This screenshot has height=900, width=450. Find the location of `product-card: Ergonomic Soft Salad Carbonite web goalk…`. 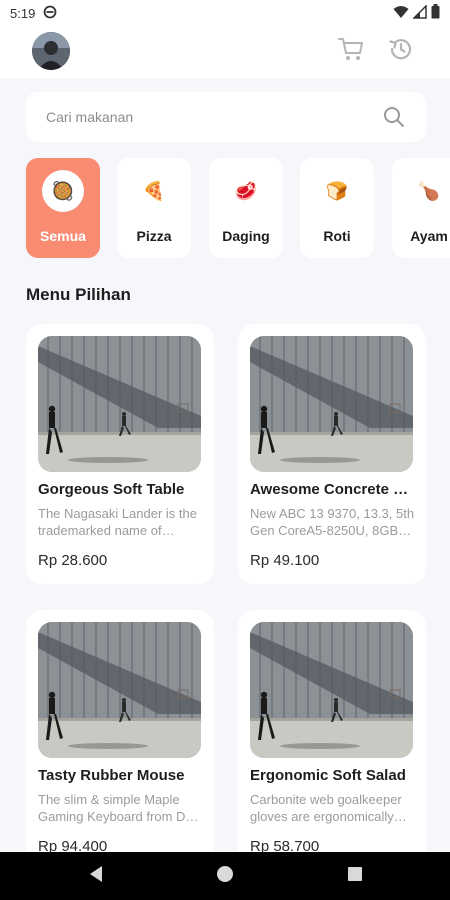

product-card: Ergonomic Soft Salad Carbonite web goalk… is located at coordinates (332, 740).